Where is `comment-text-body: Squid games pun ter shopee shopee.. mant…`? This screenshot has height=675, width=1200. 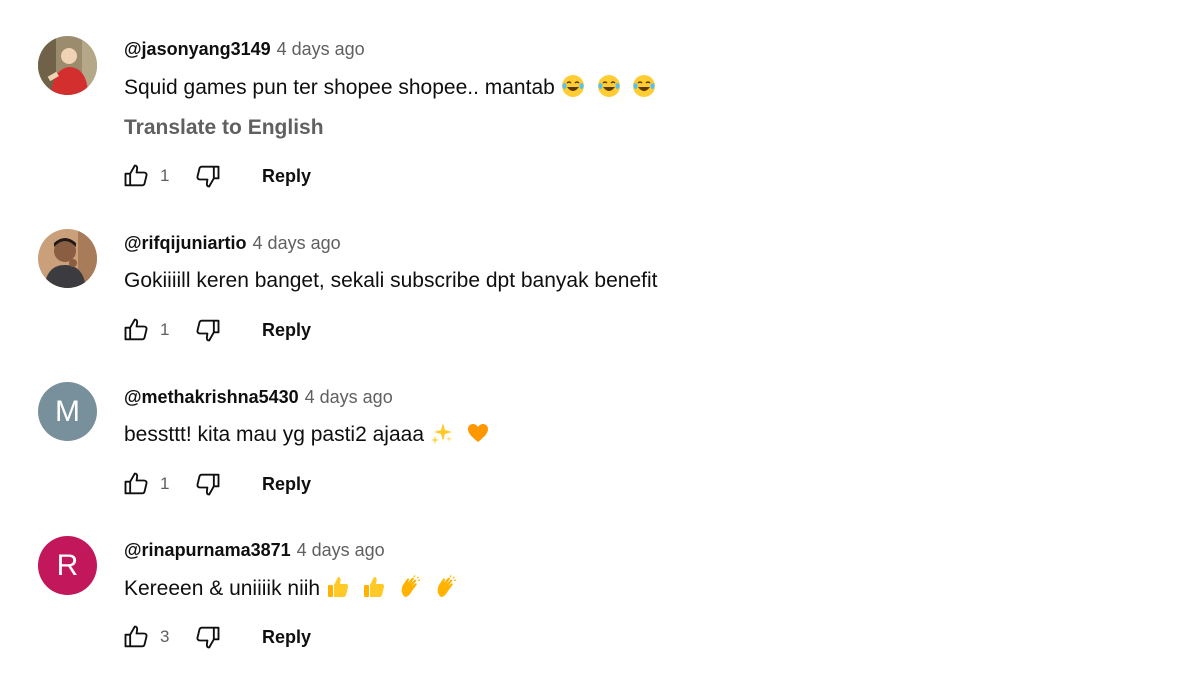
comment-text-body: Squid games pun ter shopee shopee.. mant… is located at coordinates (339, 87).